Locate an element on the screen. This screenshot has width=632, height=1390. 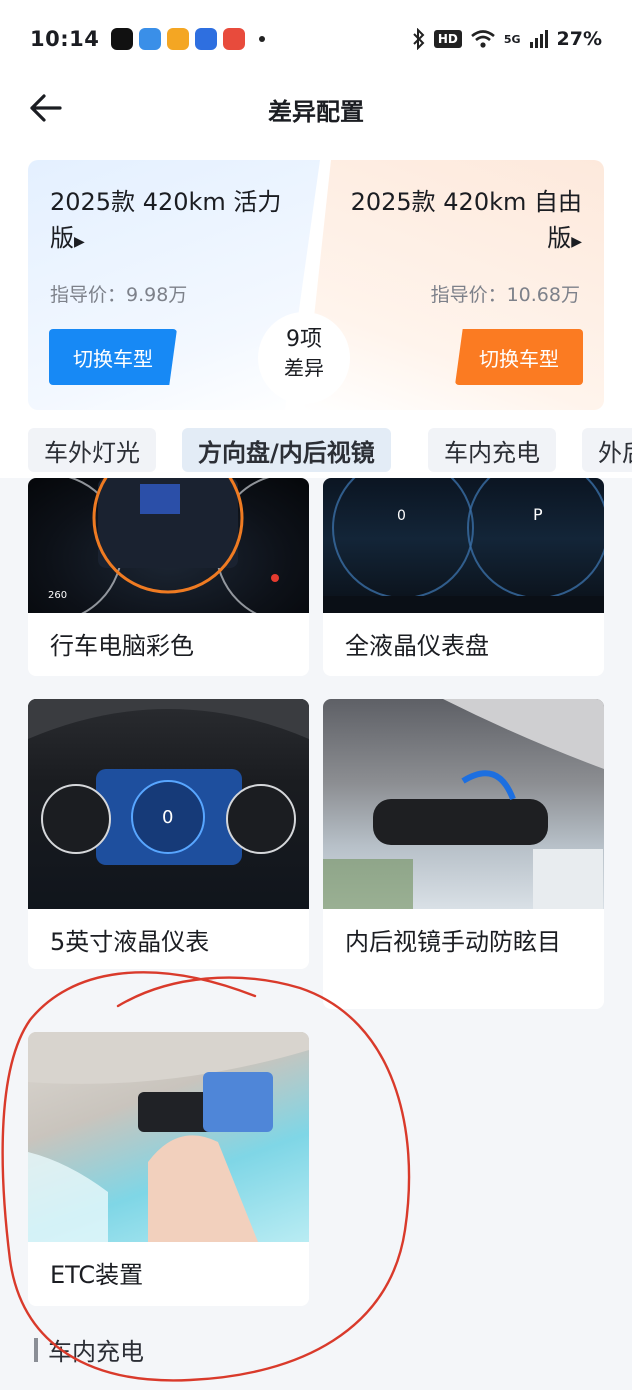
small-lcd-cluster-image: 0 is located at coordinates (168, 804).